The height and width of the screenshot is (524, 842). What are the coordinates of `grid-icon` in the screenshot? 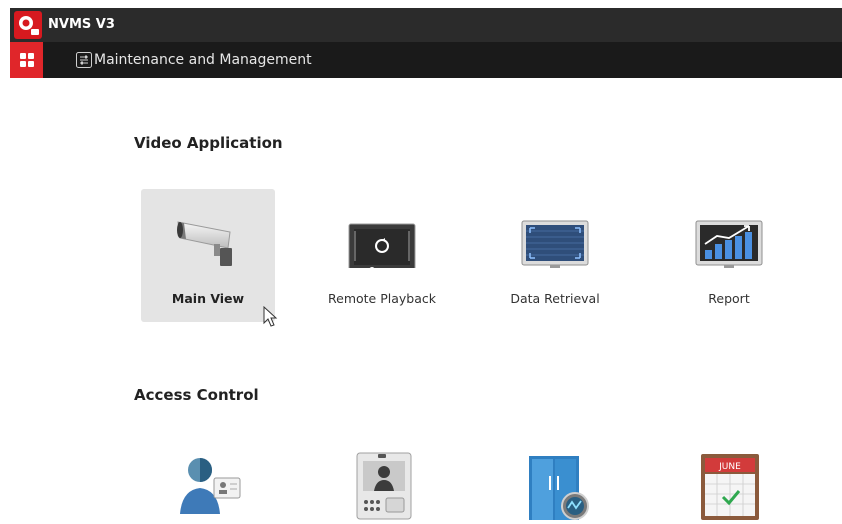 It's located at (26, 60).